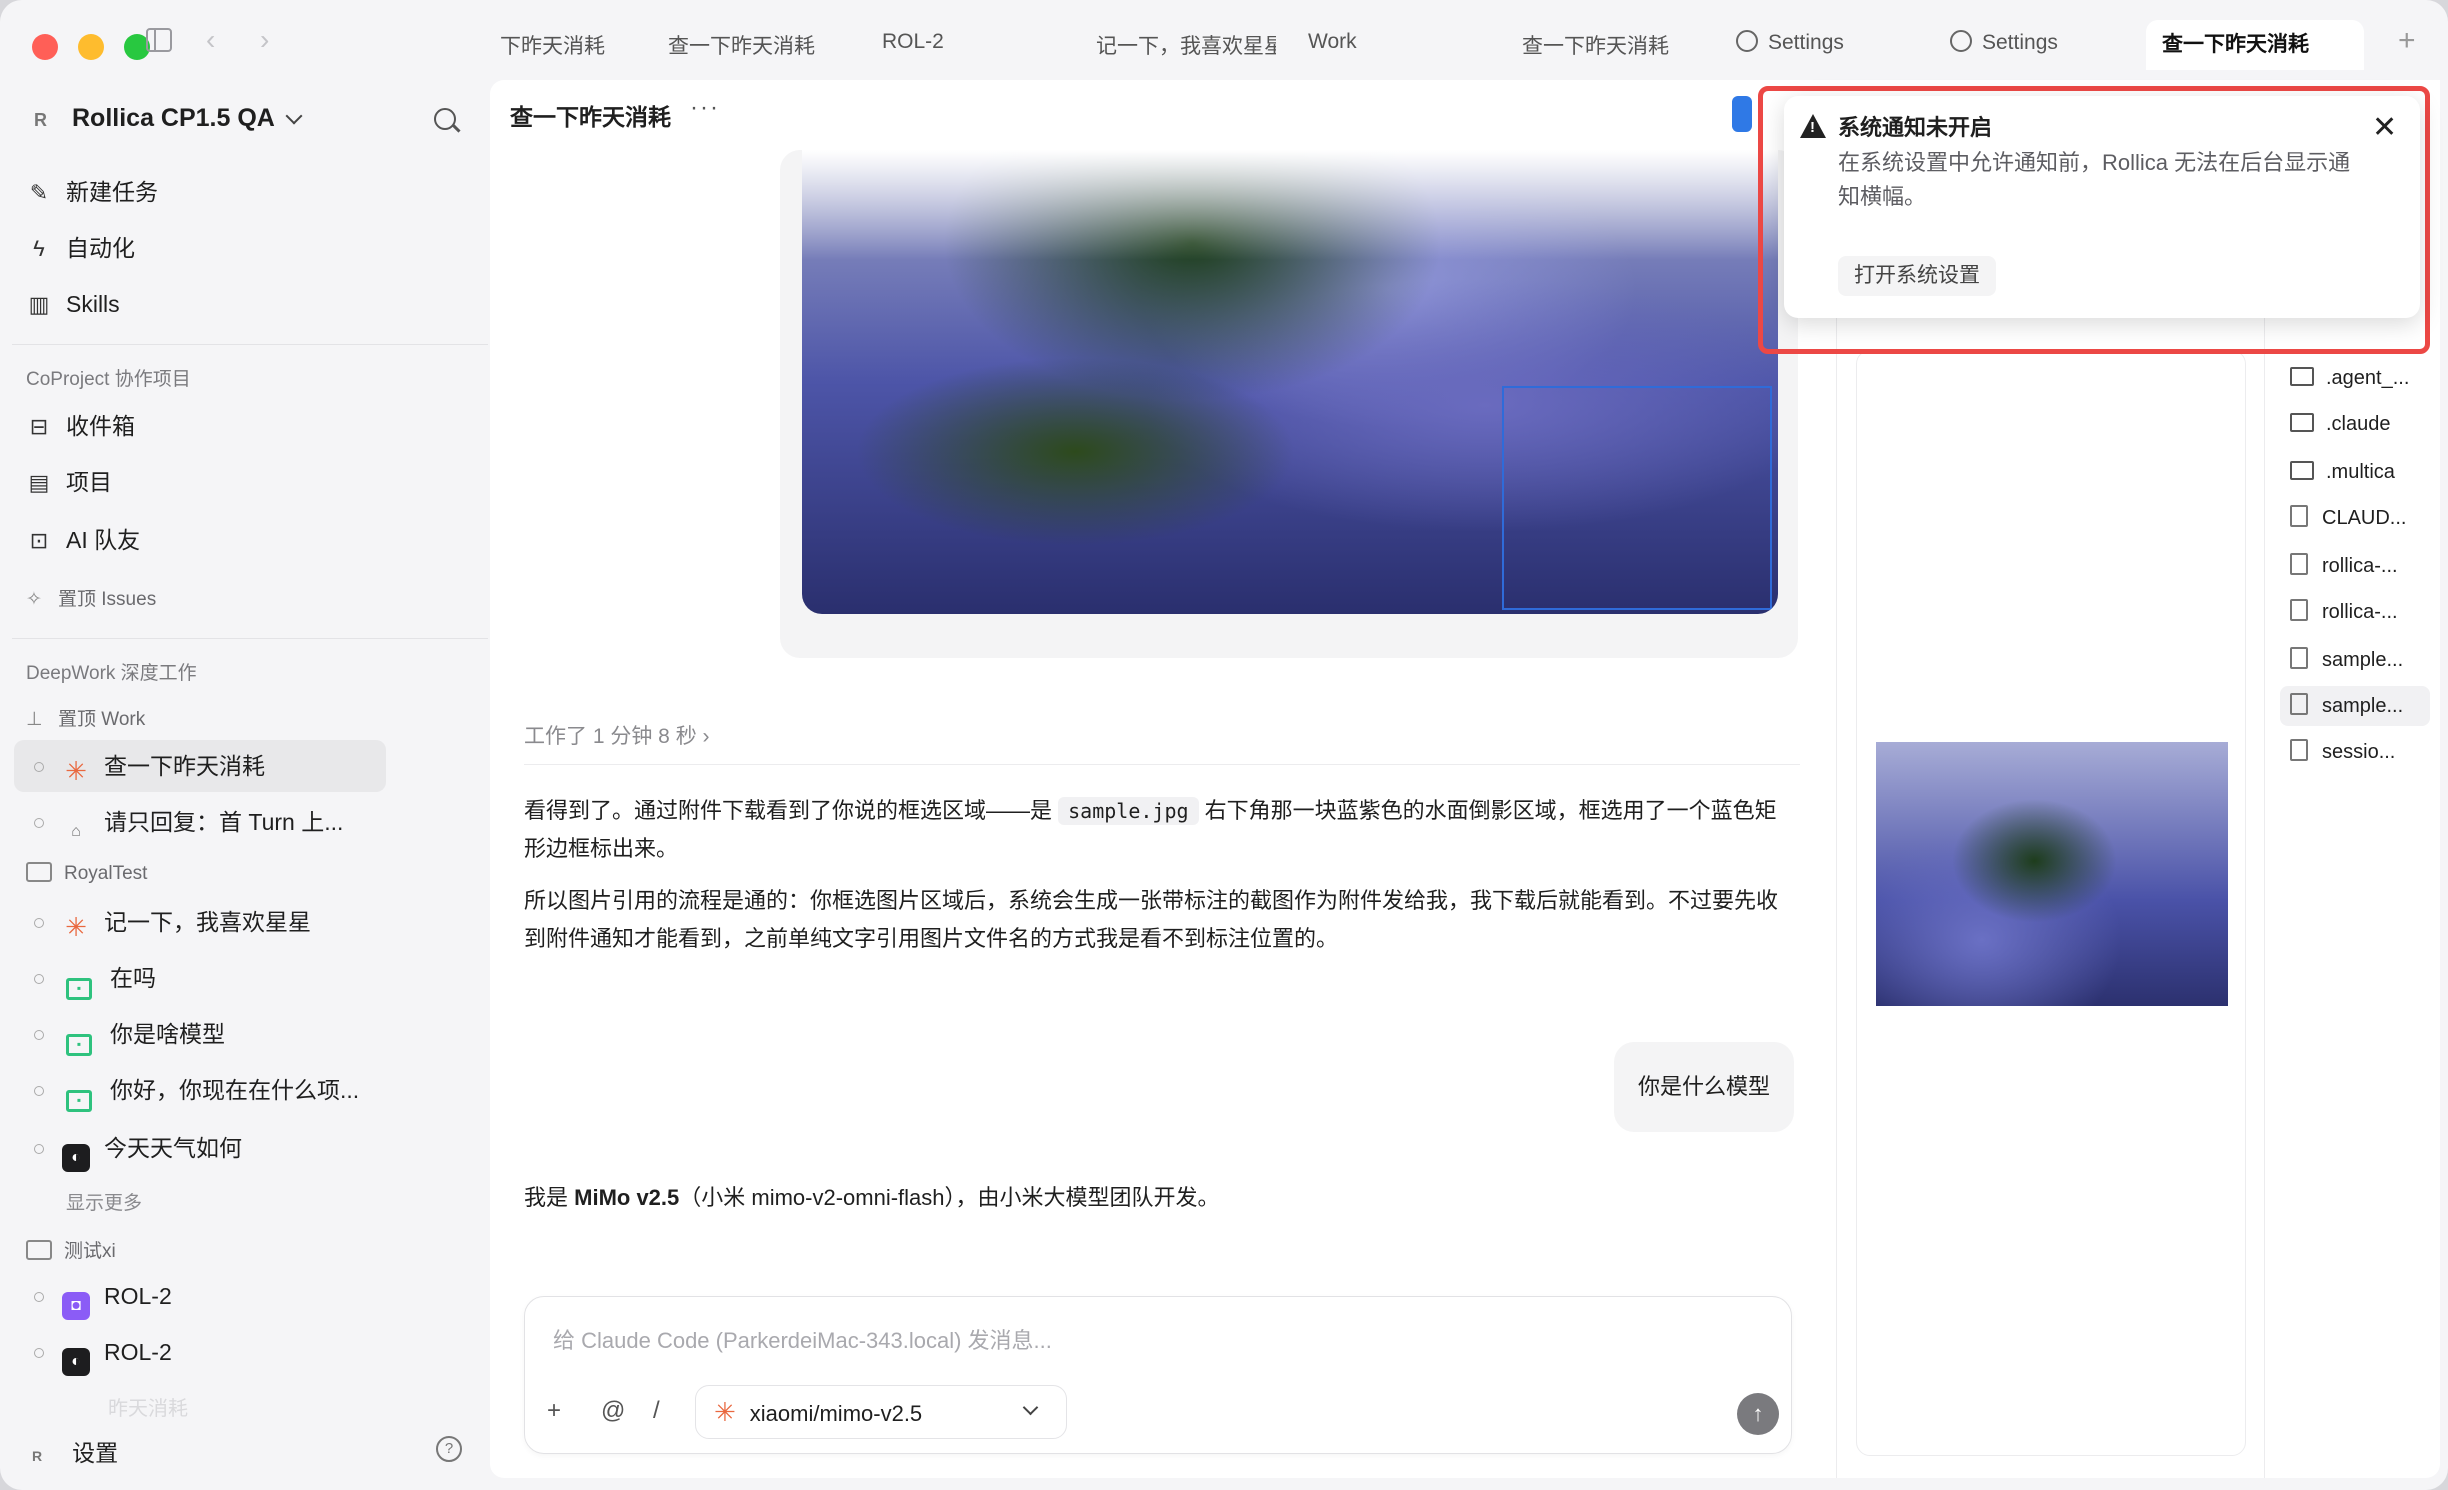 The width and height of the screenshot is (2448, 1490). Describe the element at coordinates (2384, 127) in the screenshot. I see `close-icon: ✕` at that location.